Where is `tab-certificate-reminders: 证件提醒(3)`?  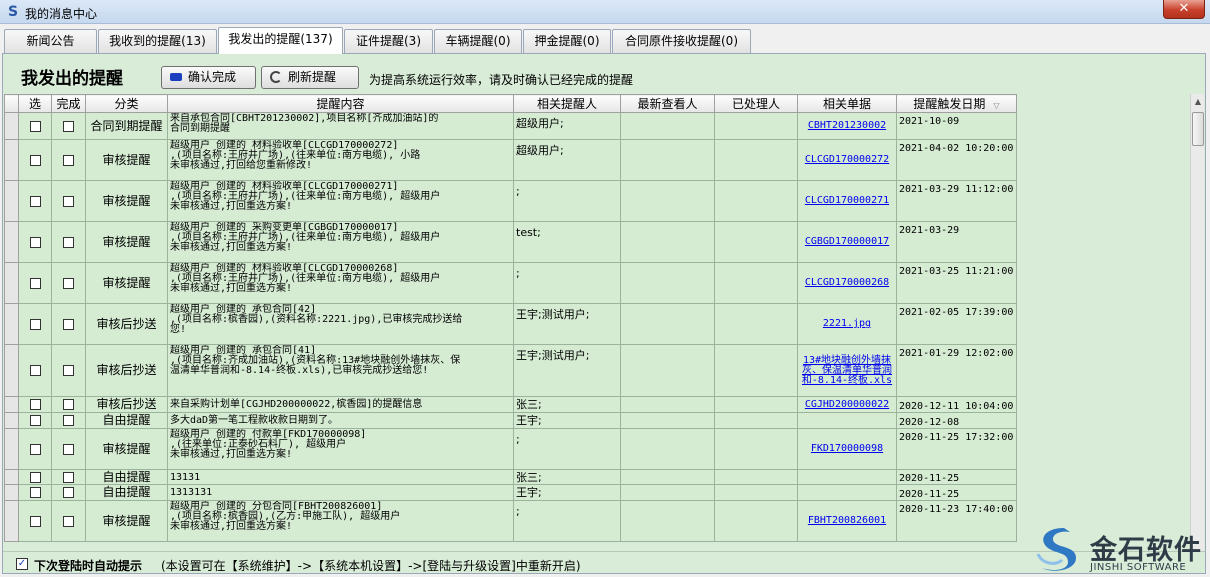 tab-certificate-reminders: 证件提醒(3) is located at coordinates (388, 41).